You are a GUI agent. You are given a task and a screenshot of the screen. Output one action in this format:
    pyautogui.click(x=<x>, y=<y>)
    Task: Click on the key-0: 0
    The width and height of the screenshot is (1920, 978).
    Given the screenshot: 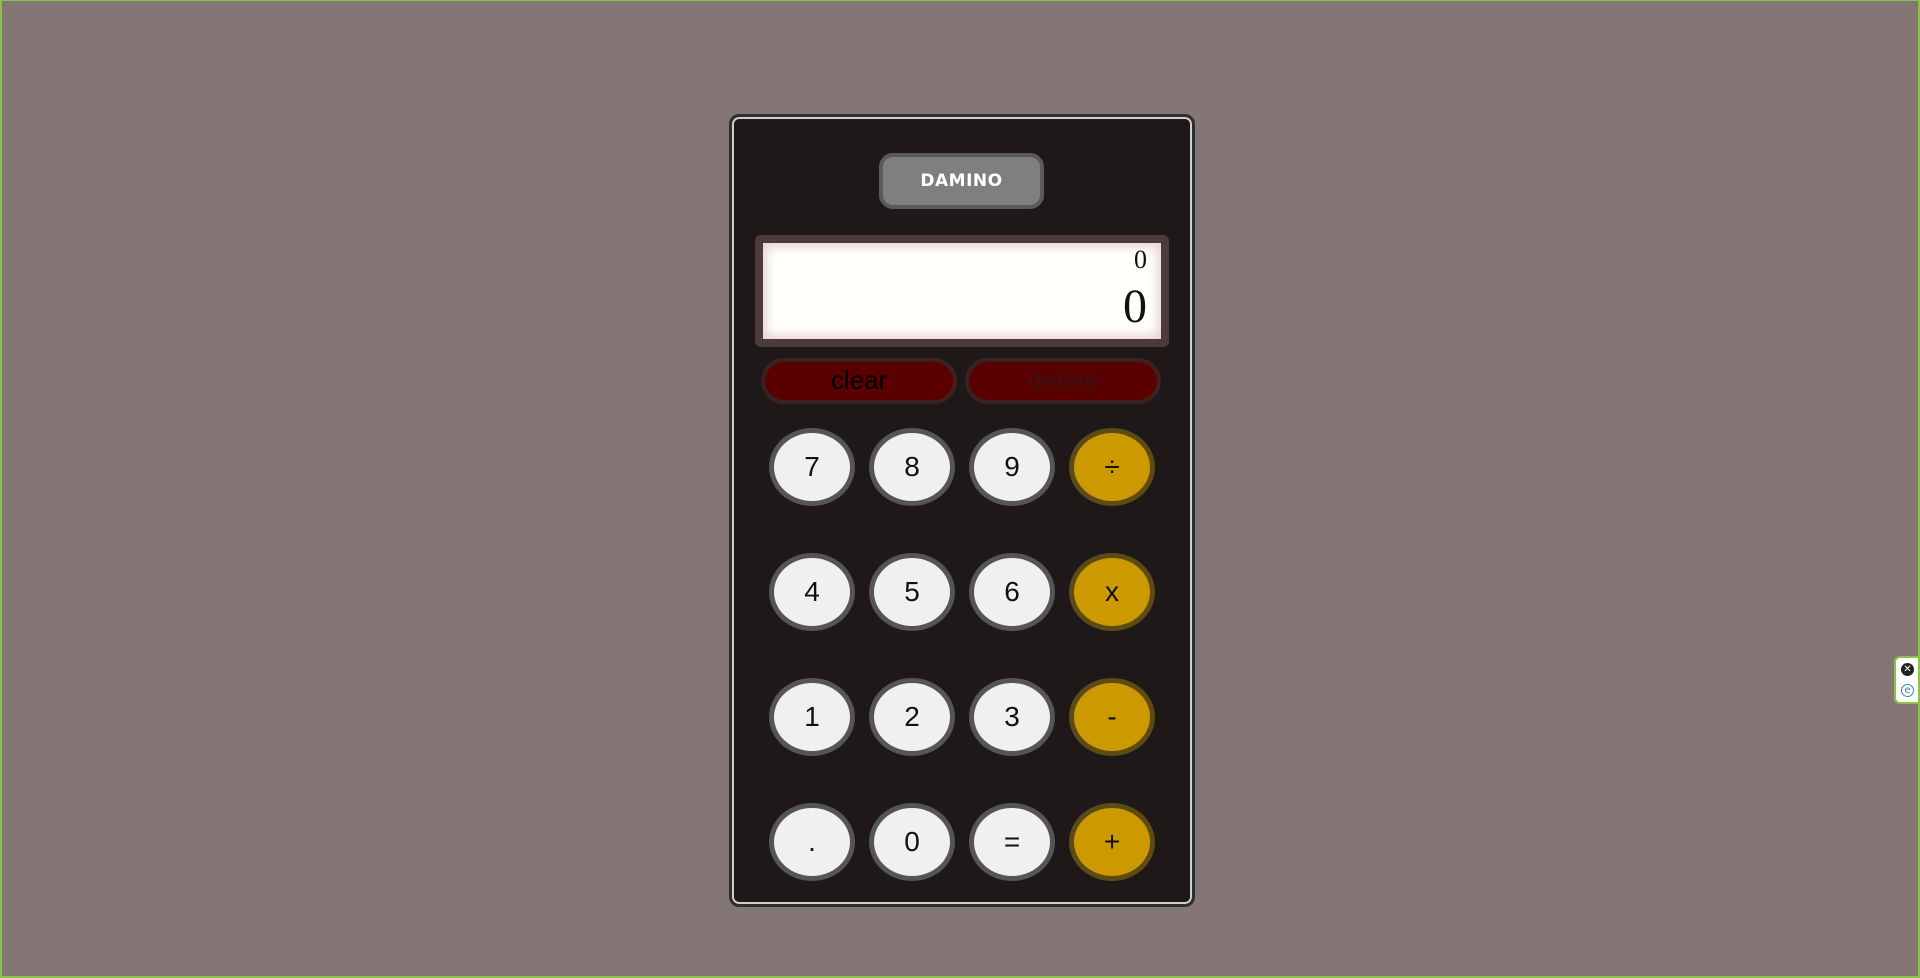 What is the action you would take?
    pyautogui.click(x=912, y=842)
    